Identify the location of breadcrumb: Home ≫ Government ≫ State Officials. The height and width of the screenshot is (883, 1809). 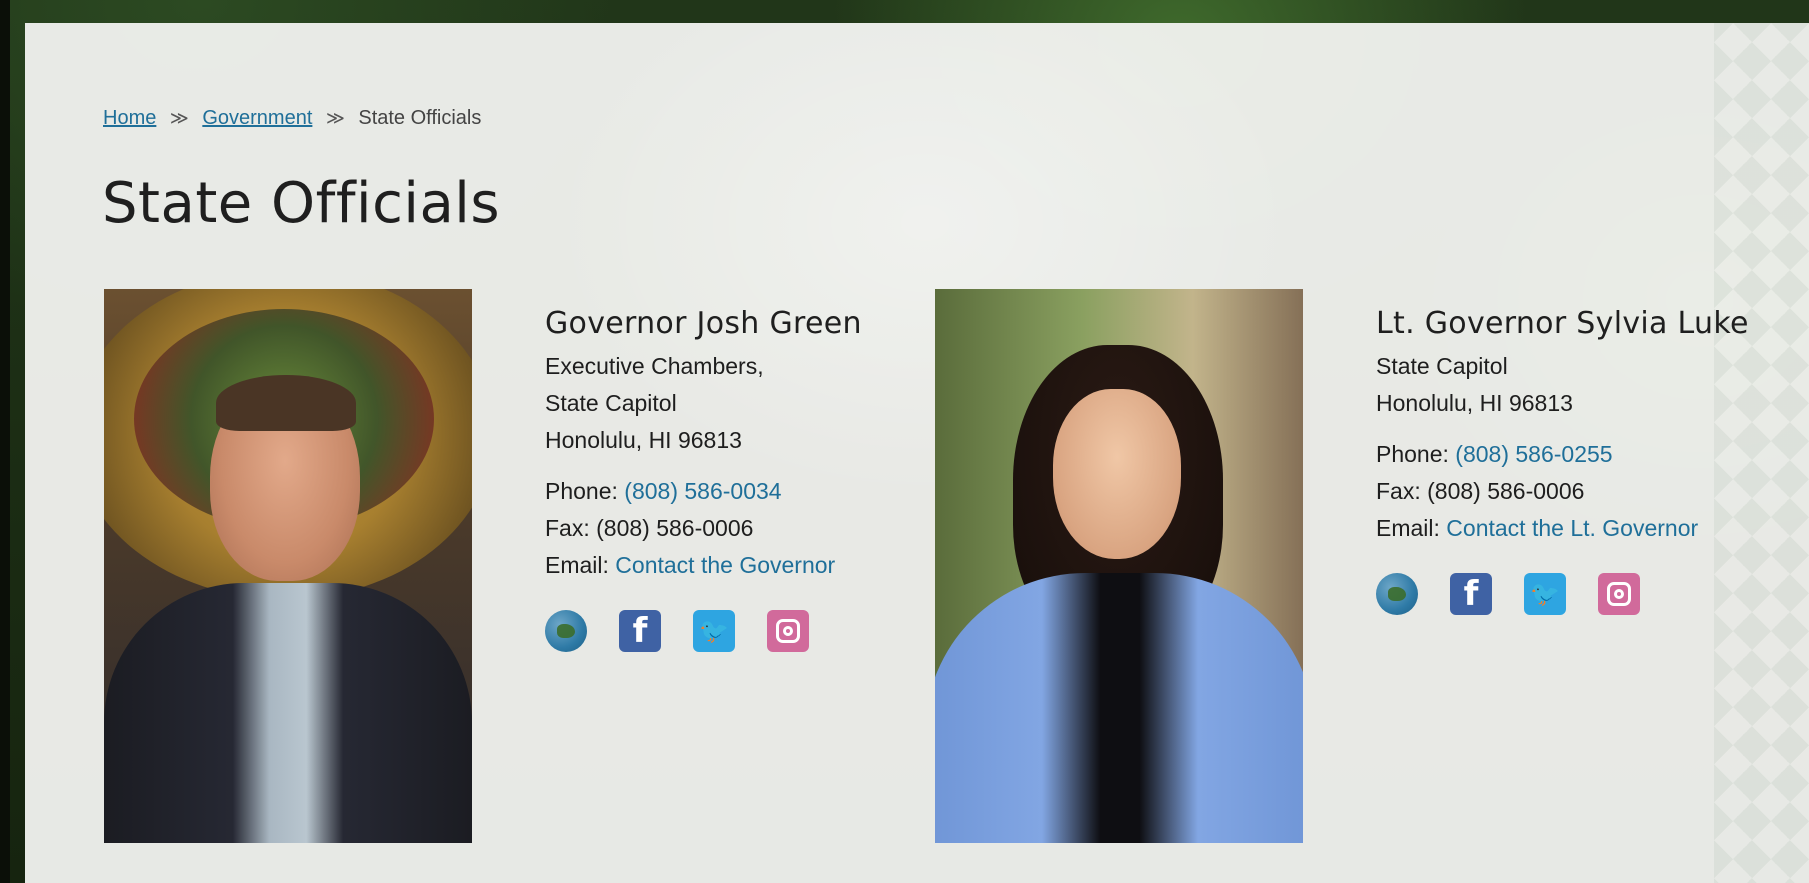
(292, 118).